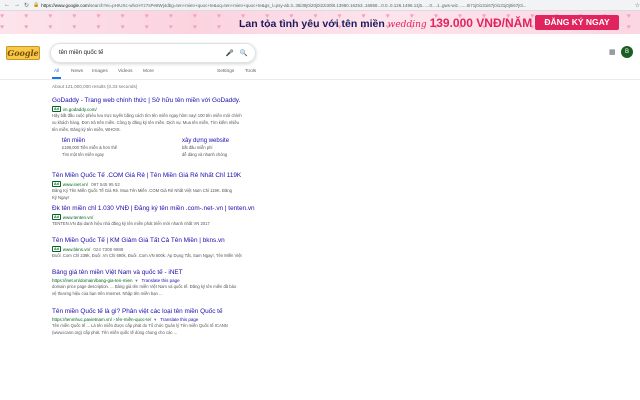 Image resolution: width=640 pixels, height=400 pixels. I want to click on tab-videos: Videos, so click(125, 71).